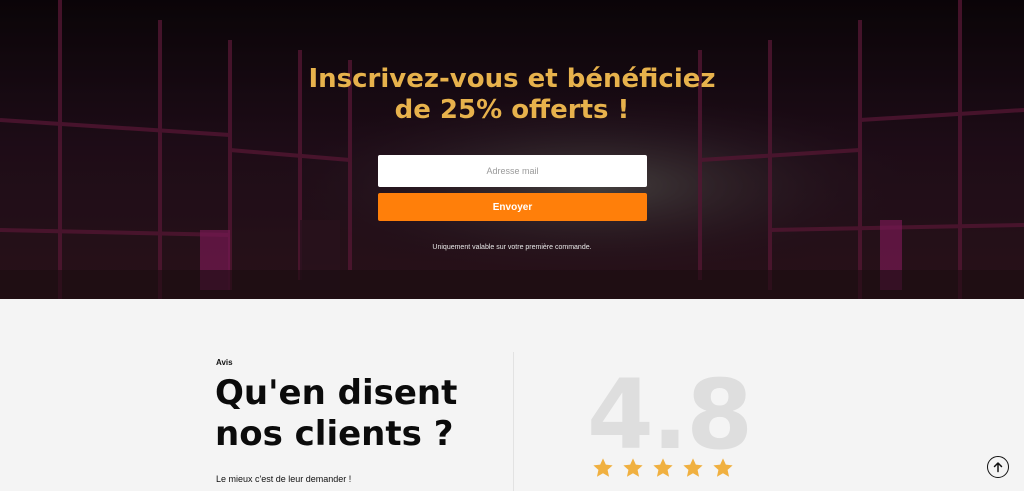  What do you see at coordinates (512, 110) in the screenshot?
I see `signup-headline-line2: de 25% offerts !` at bounding box center [512, 110].